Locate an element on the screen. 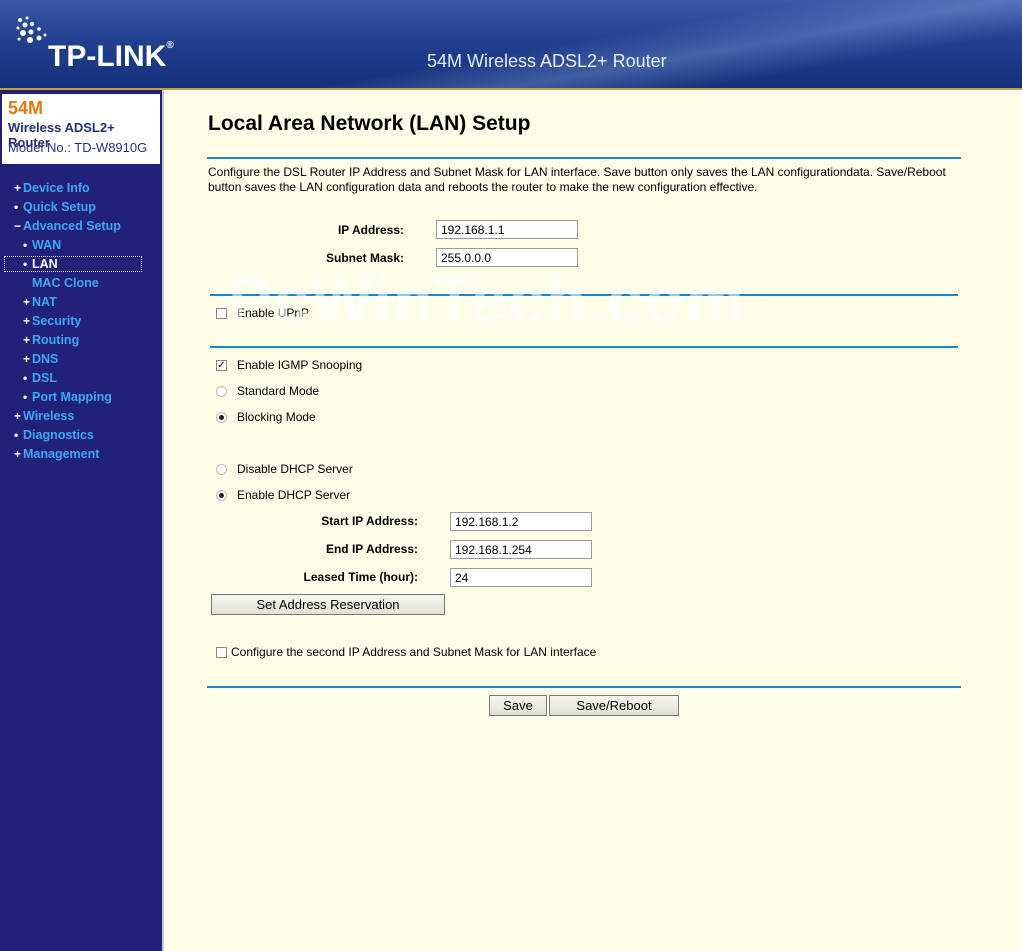 The height and width of the screenshot is (951, 1022). standard-mode-radio is located at coordinates (221, 391).